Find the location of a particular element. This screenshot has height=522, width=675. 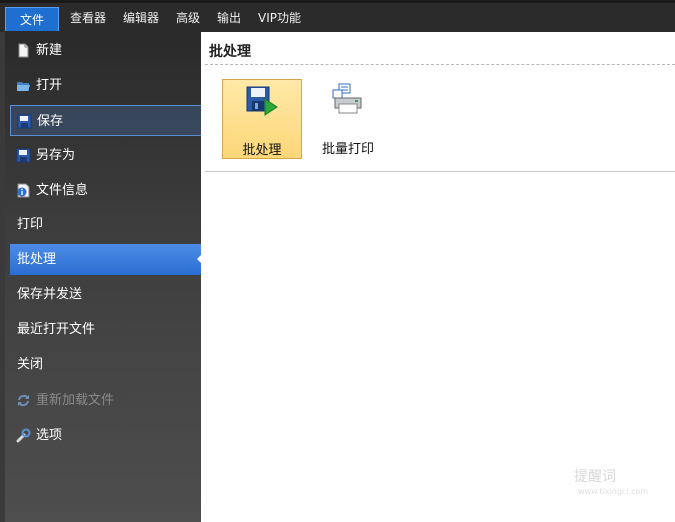

sidebar-item-new: 新建 is located at coordinates (106, 50).